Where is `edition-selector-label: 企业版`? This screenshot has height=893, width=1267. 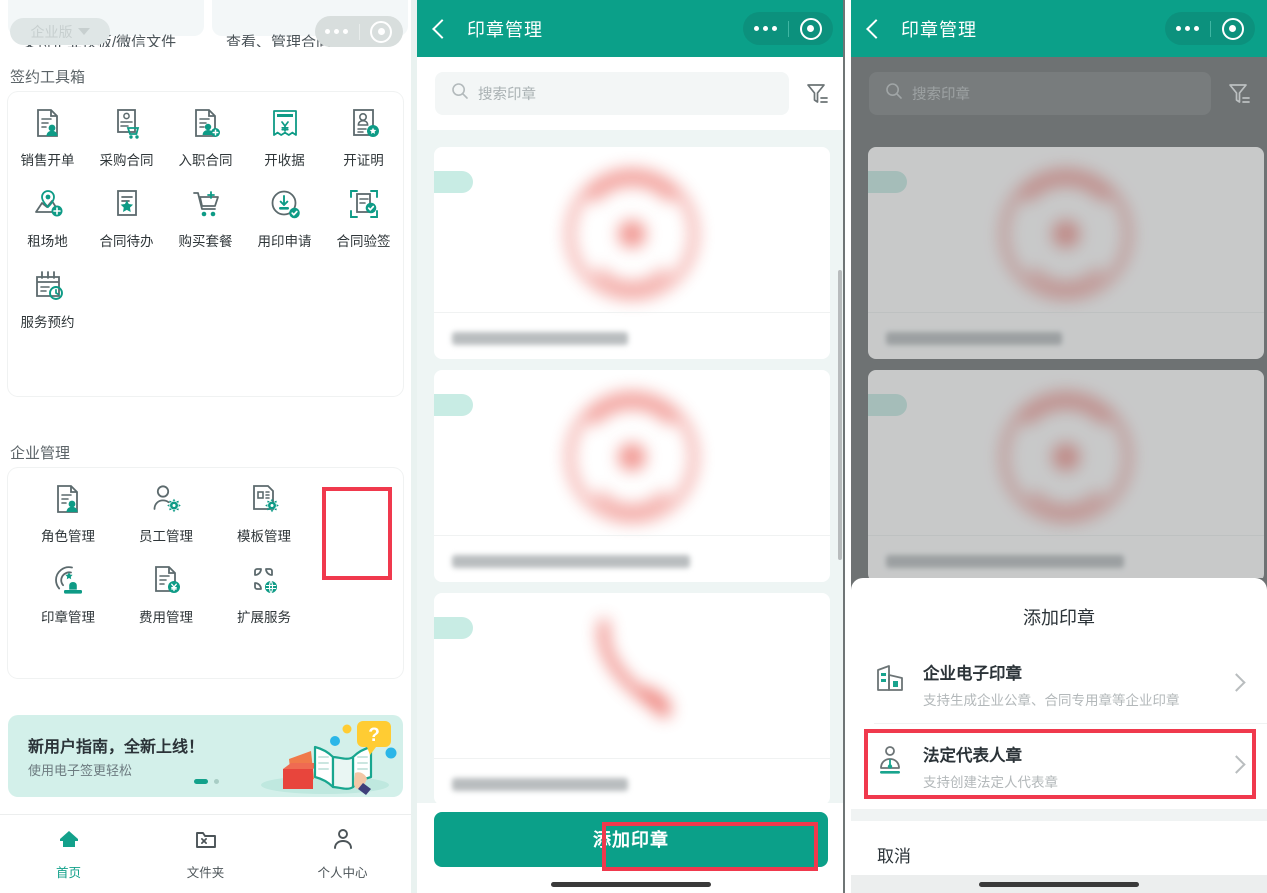
edition-selector-label: 企业版 is located at coordinates (51, 31).